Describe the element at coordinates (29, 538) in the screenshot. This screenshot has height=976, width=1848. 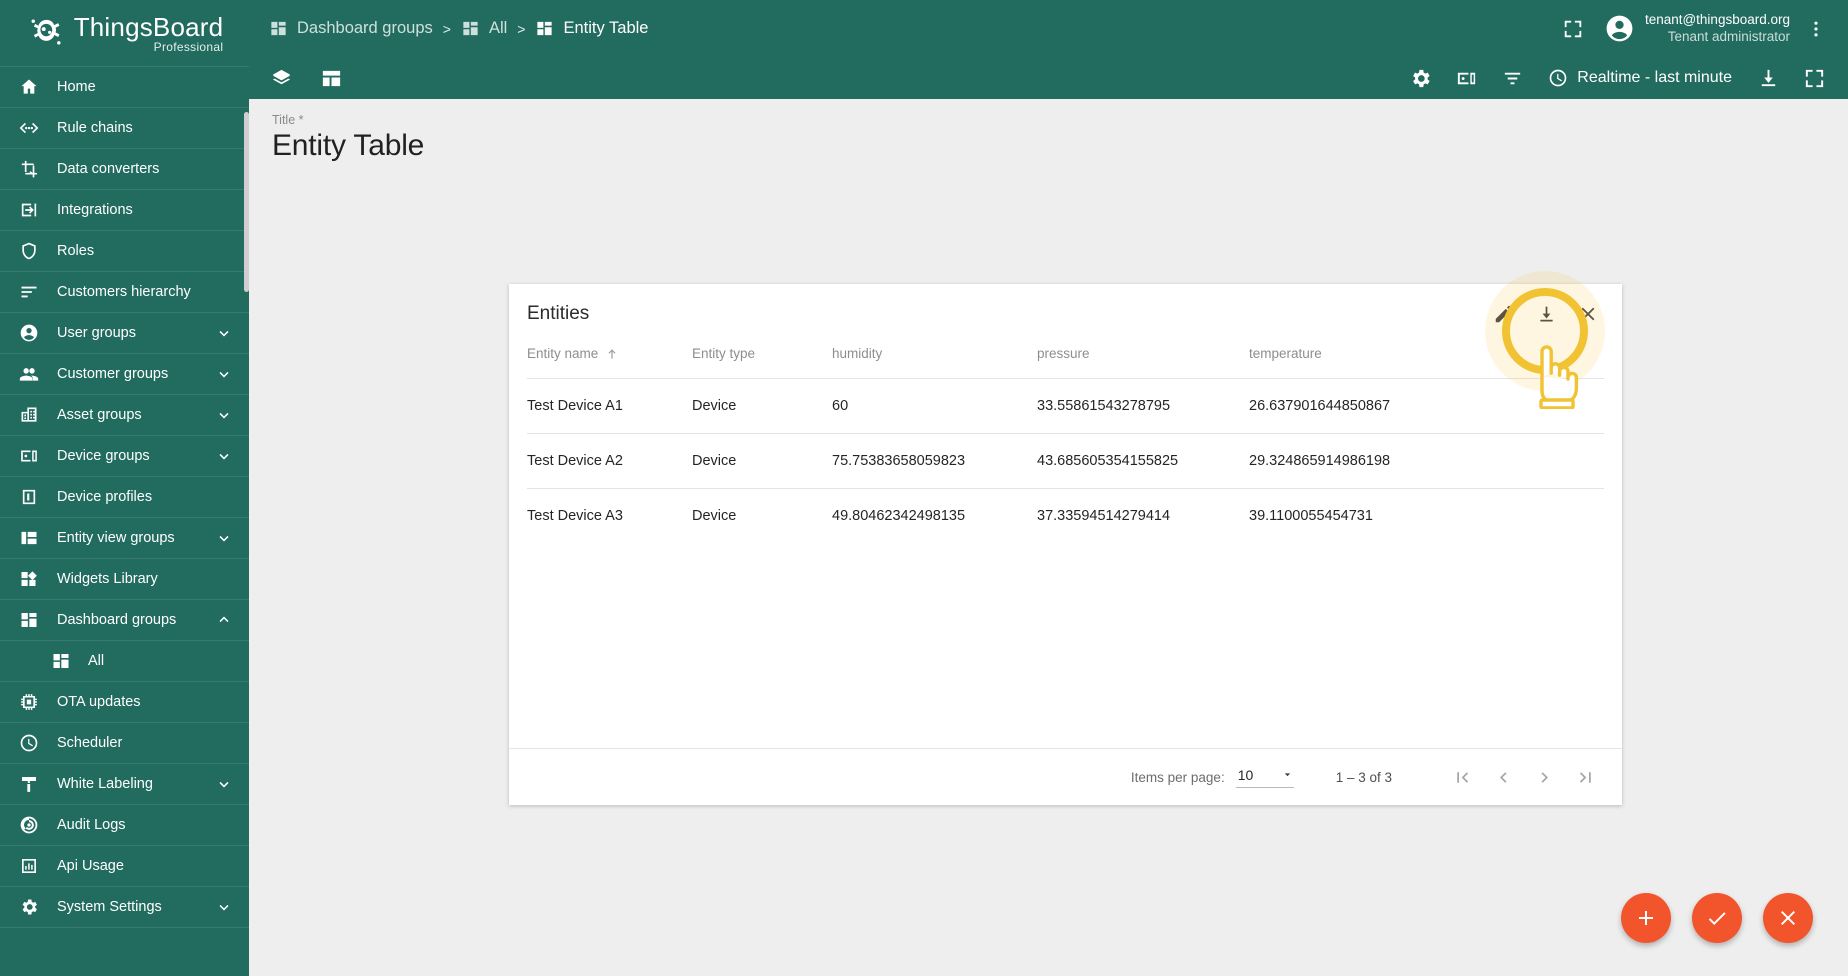
I see `entity-view-icon` at that location.